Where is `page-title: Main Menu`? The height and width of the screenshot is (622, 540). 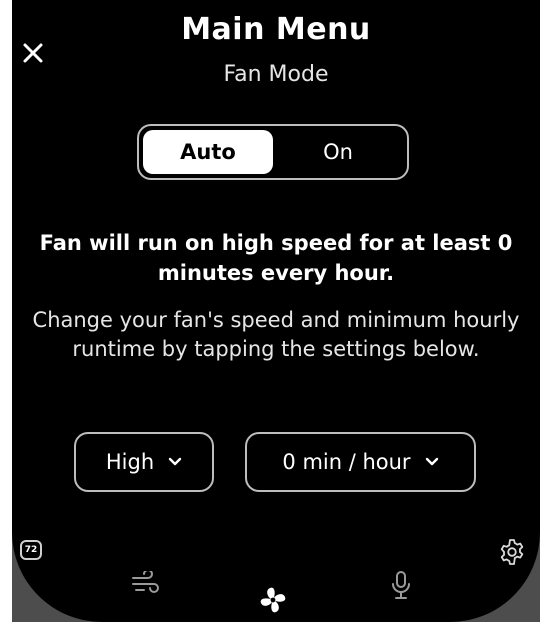 page-title: Main Menu is located at coordinates (276, 29).